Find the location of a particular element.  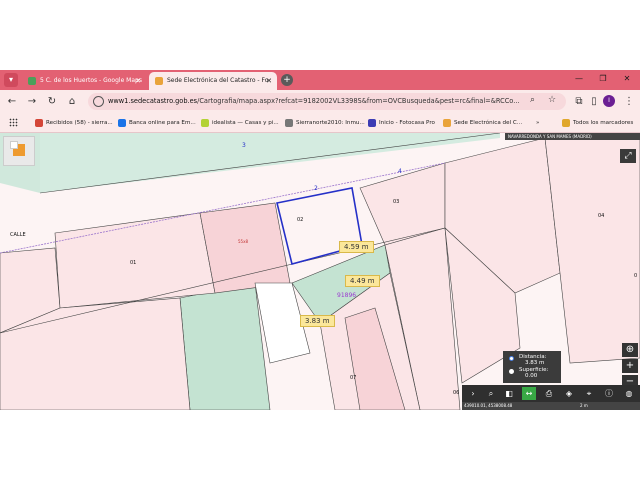

locate-icon: ⊕ is located at coordinates (630, 350).